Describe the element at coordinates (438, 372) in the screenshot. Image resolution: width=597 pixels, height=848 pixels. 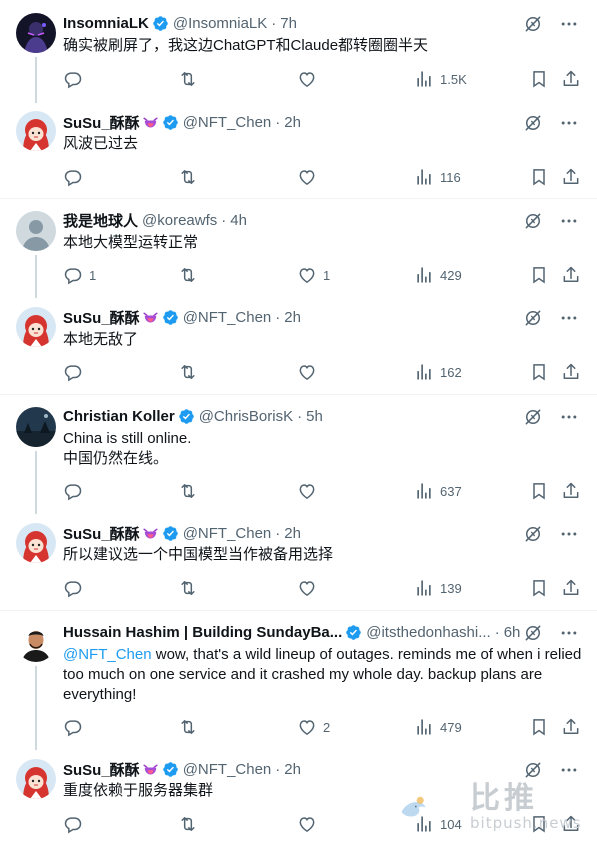
I see `views-button: 162` at that location.